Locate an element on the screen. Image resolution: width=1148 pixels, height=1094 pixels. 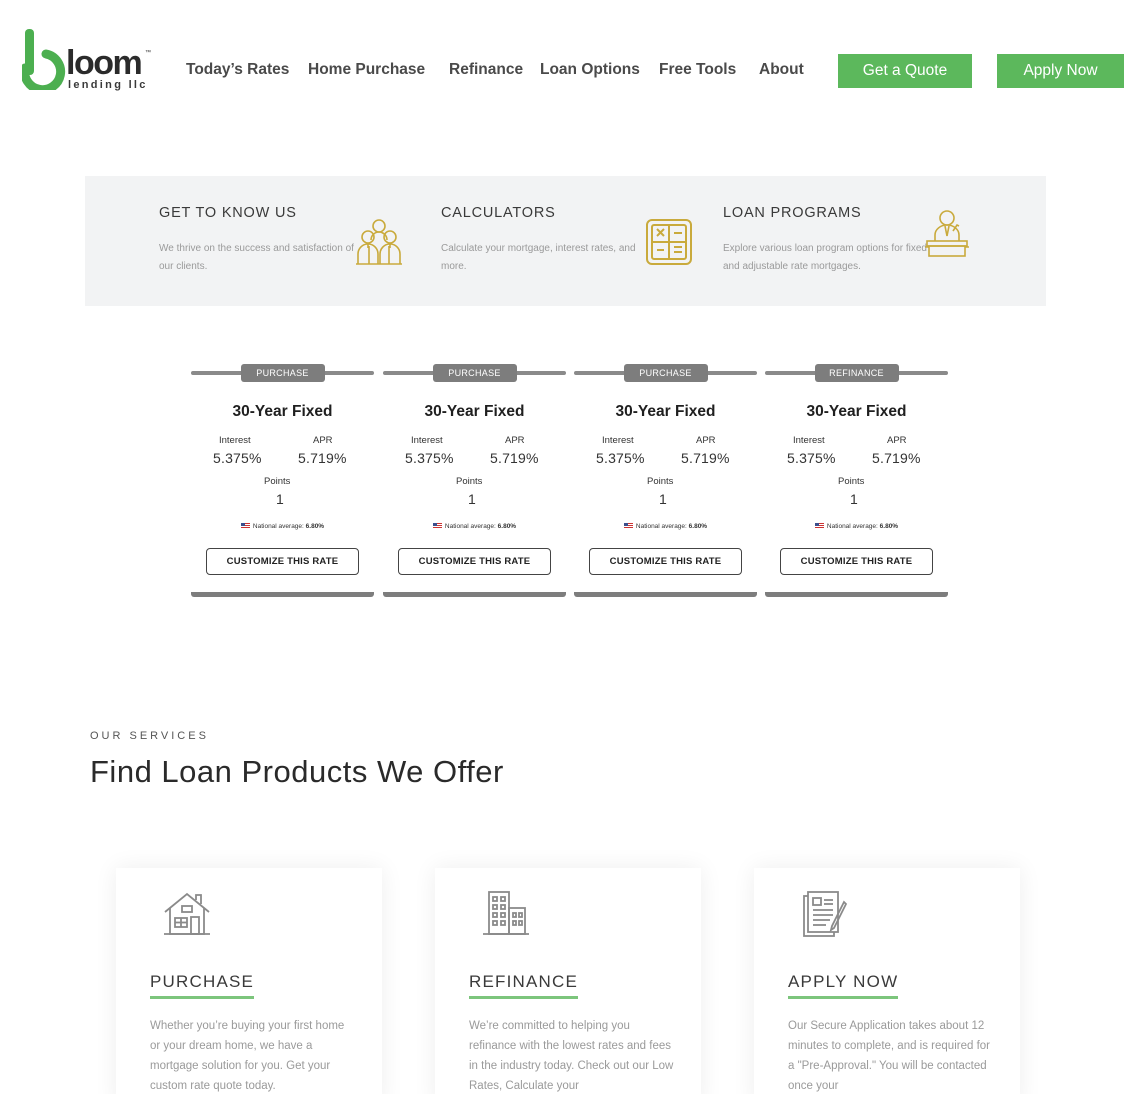
apply-now-button: Apply Now is located at coordinates (1060, 71).